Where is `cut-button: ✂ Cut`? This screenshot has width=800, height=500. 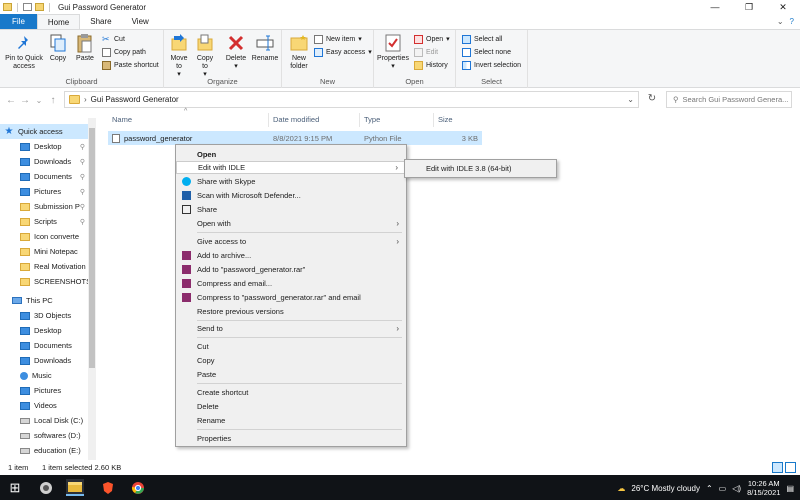 cut-button: ✂ Cut is located at coordinates (113, 39).